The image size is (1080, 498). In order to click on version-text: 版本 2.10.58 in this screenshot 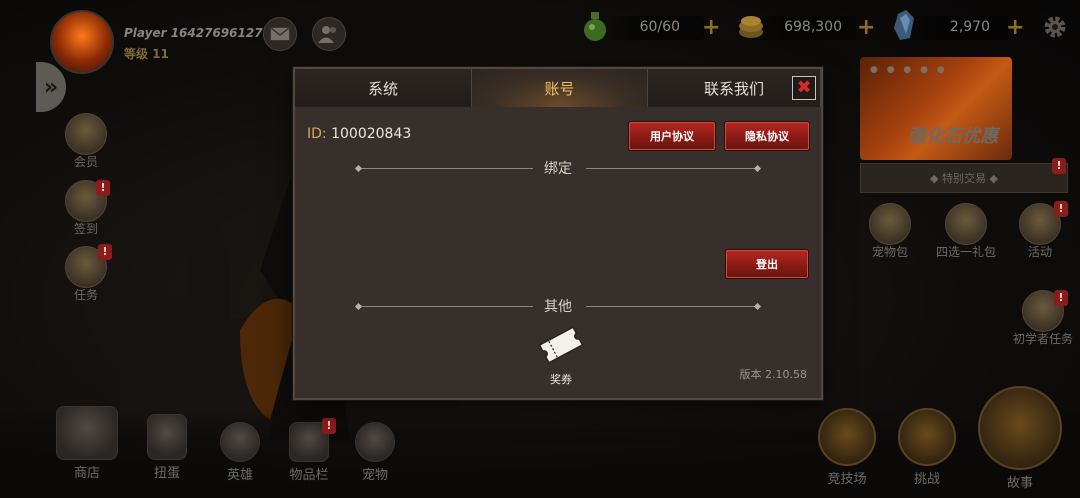, I will do `click(773, 374)`.